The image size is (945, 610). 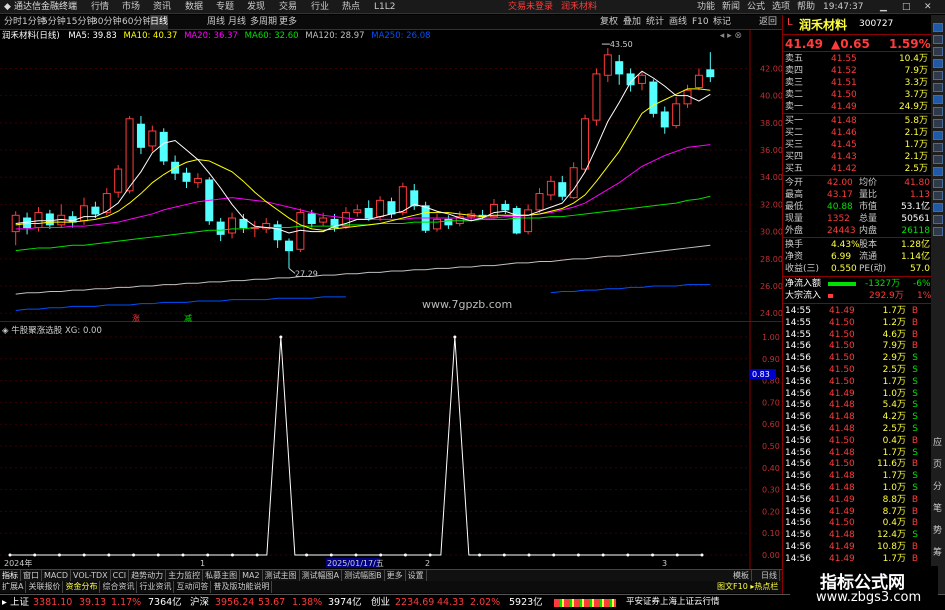 What do you see at coordinates (632, 22) in the screenshot?
I see `btn-diejia: 叠加` at bounding box center [632, 22].